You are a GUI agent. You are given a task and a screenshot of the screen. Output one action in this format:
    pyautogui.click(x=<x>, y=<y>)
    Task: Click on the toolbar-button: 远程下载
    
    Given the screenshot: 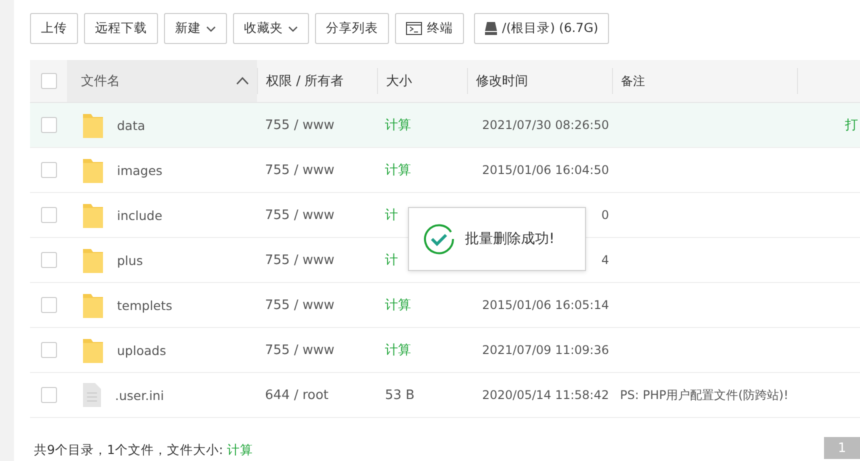 What is the action you would take?
    pyautogui.click(x=121, y=28)
    